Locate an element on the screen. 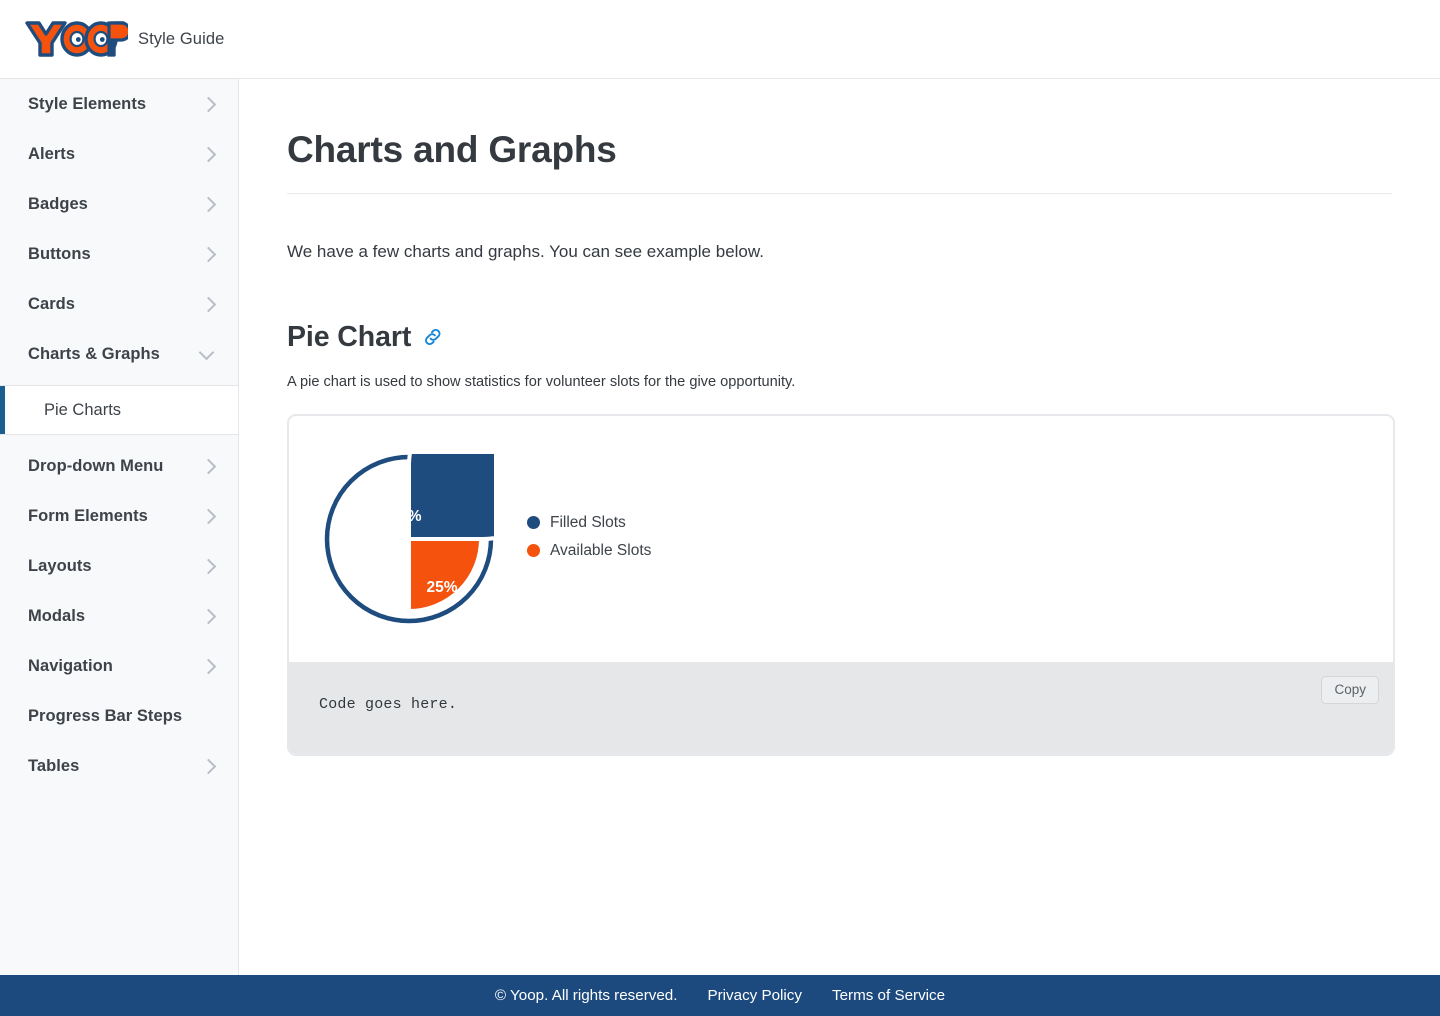  sidebar-item-drop-down-menu: Drop-down Menu is located at coordinates (119, 466).